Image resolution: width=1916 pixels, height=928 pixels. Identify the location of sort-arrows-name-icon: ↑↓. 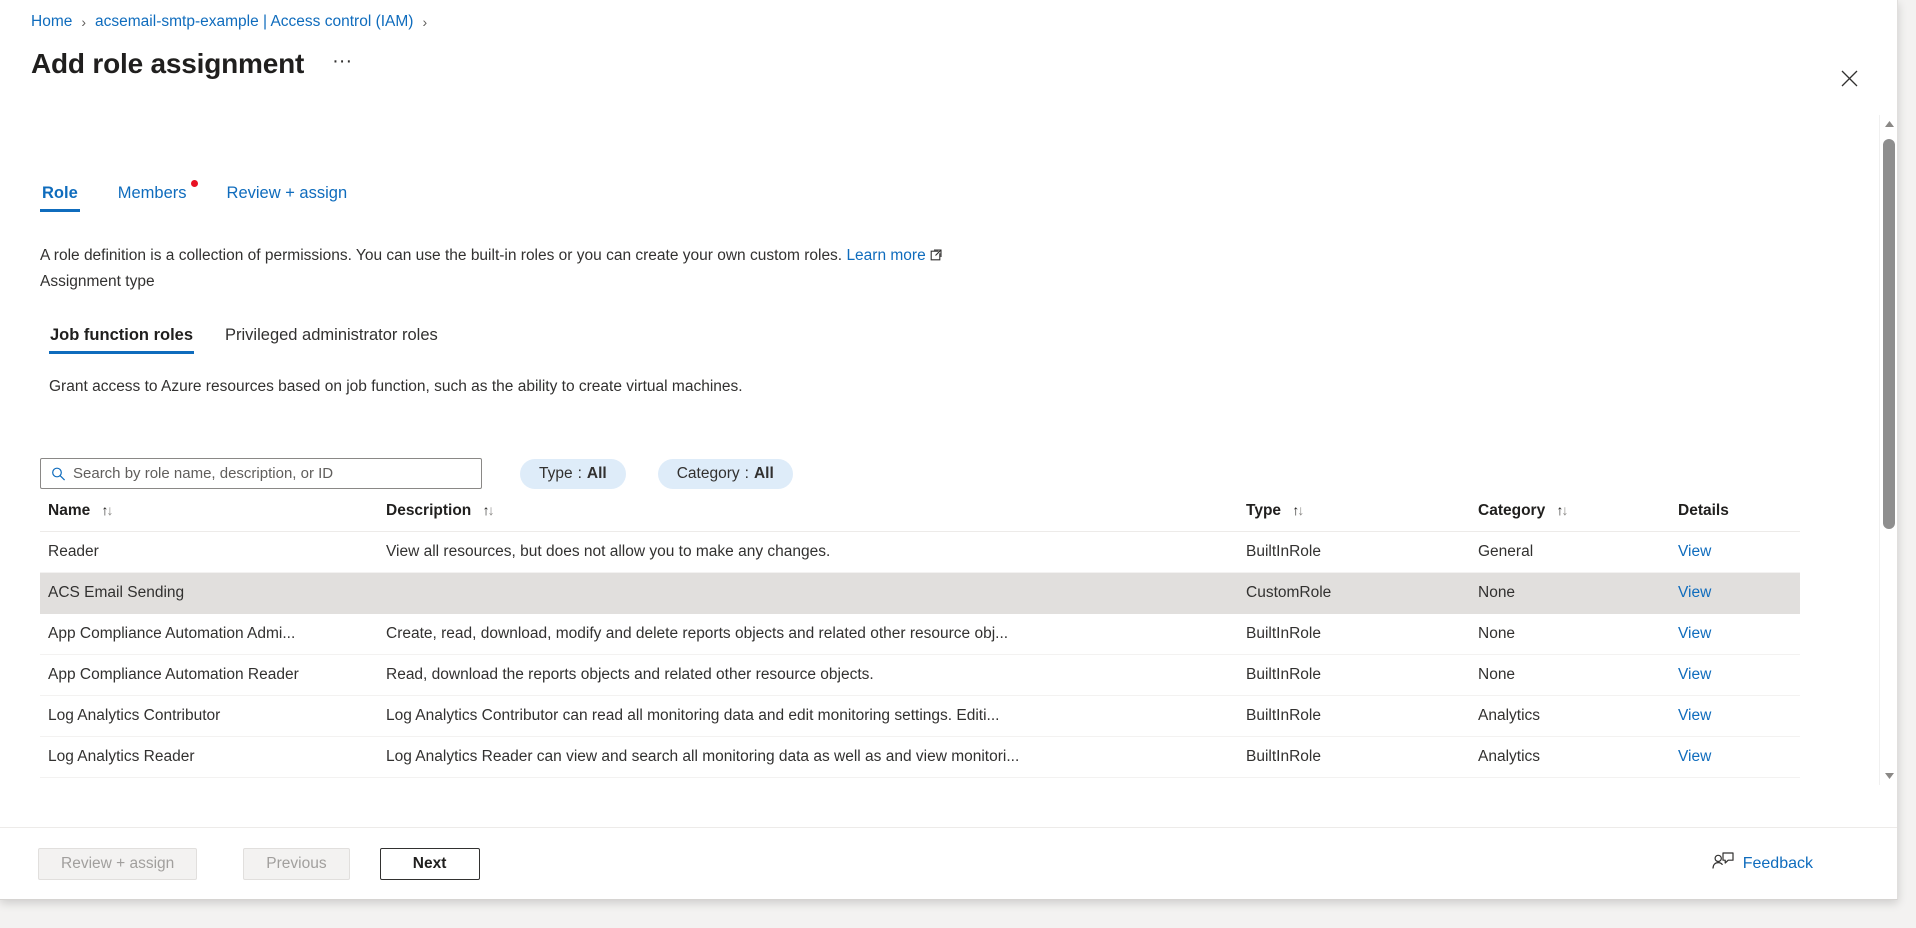
(107, 510).